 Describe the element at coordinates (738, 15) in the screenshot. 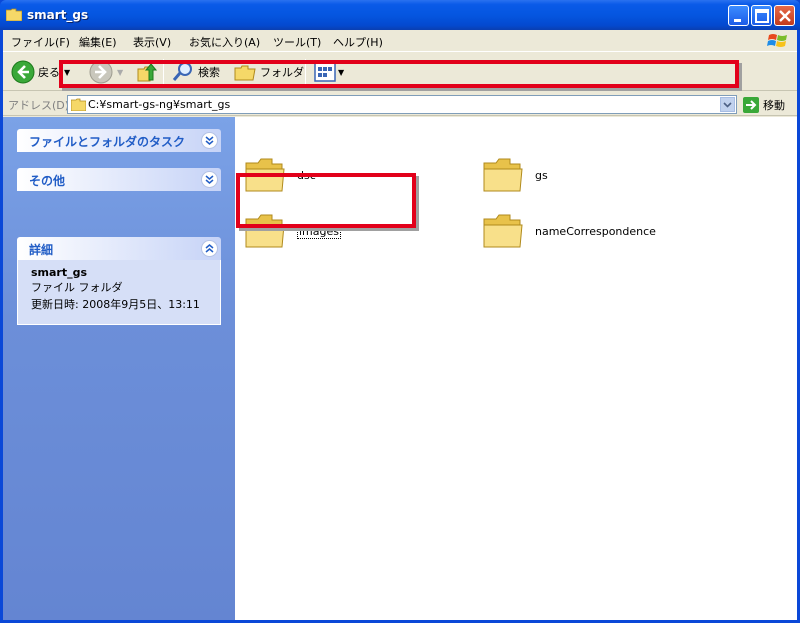

I see `minimize-button` at that location.